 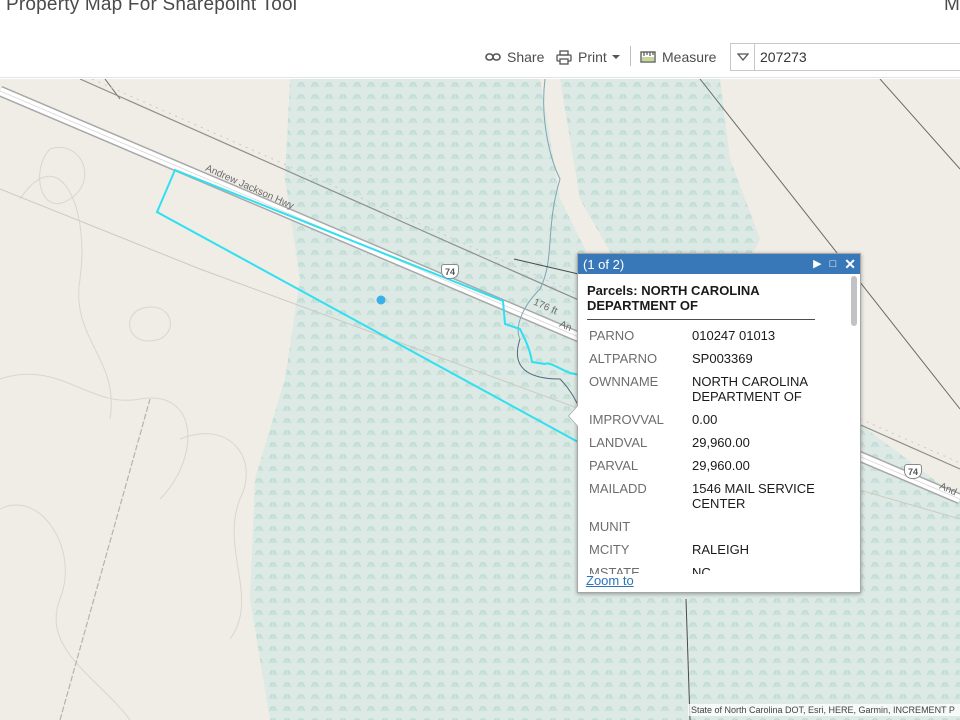 What do you see at coordinates (855, 57) in the screenshot?
I see `search-input` at bounding box center [855, 57].